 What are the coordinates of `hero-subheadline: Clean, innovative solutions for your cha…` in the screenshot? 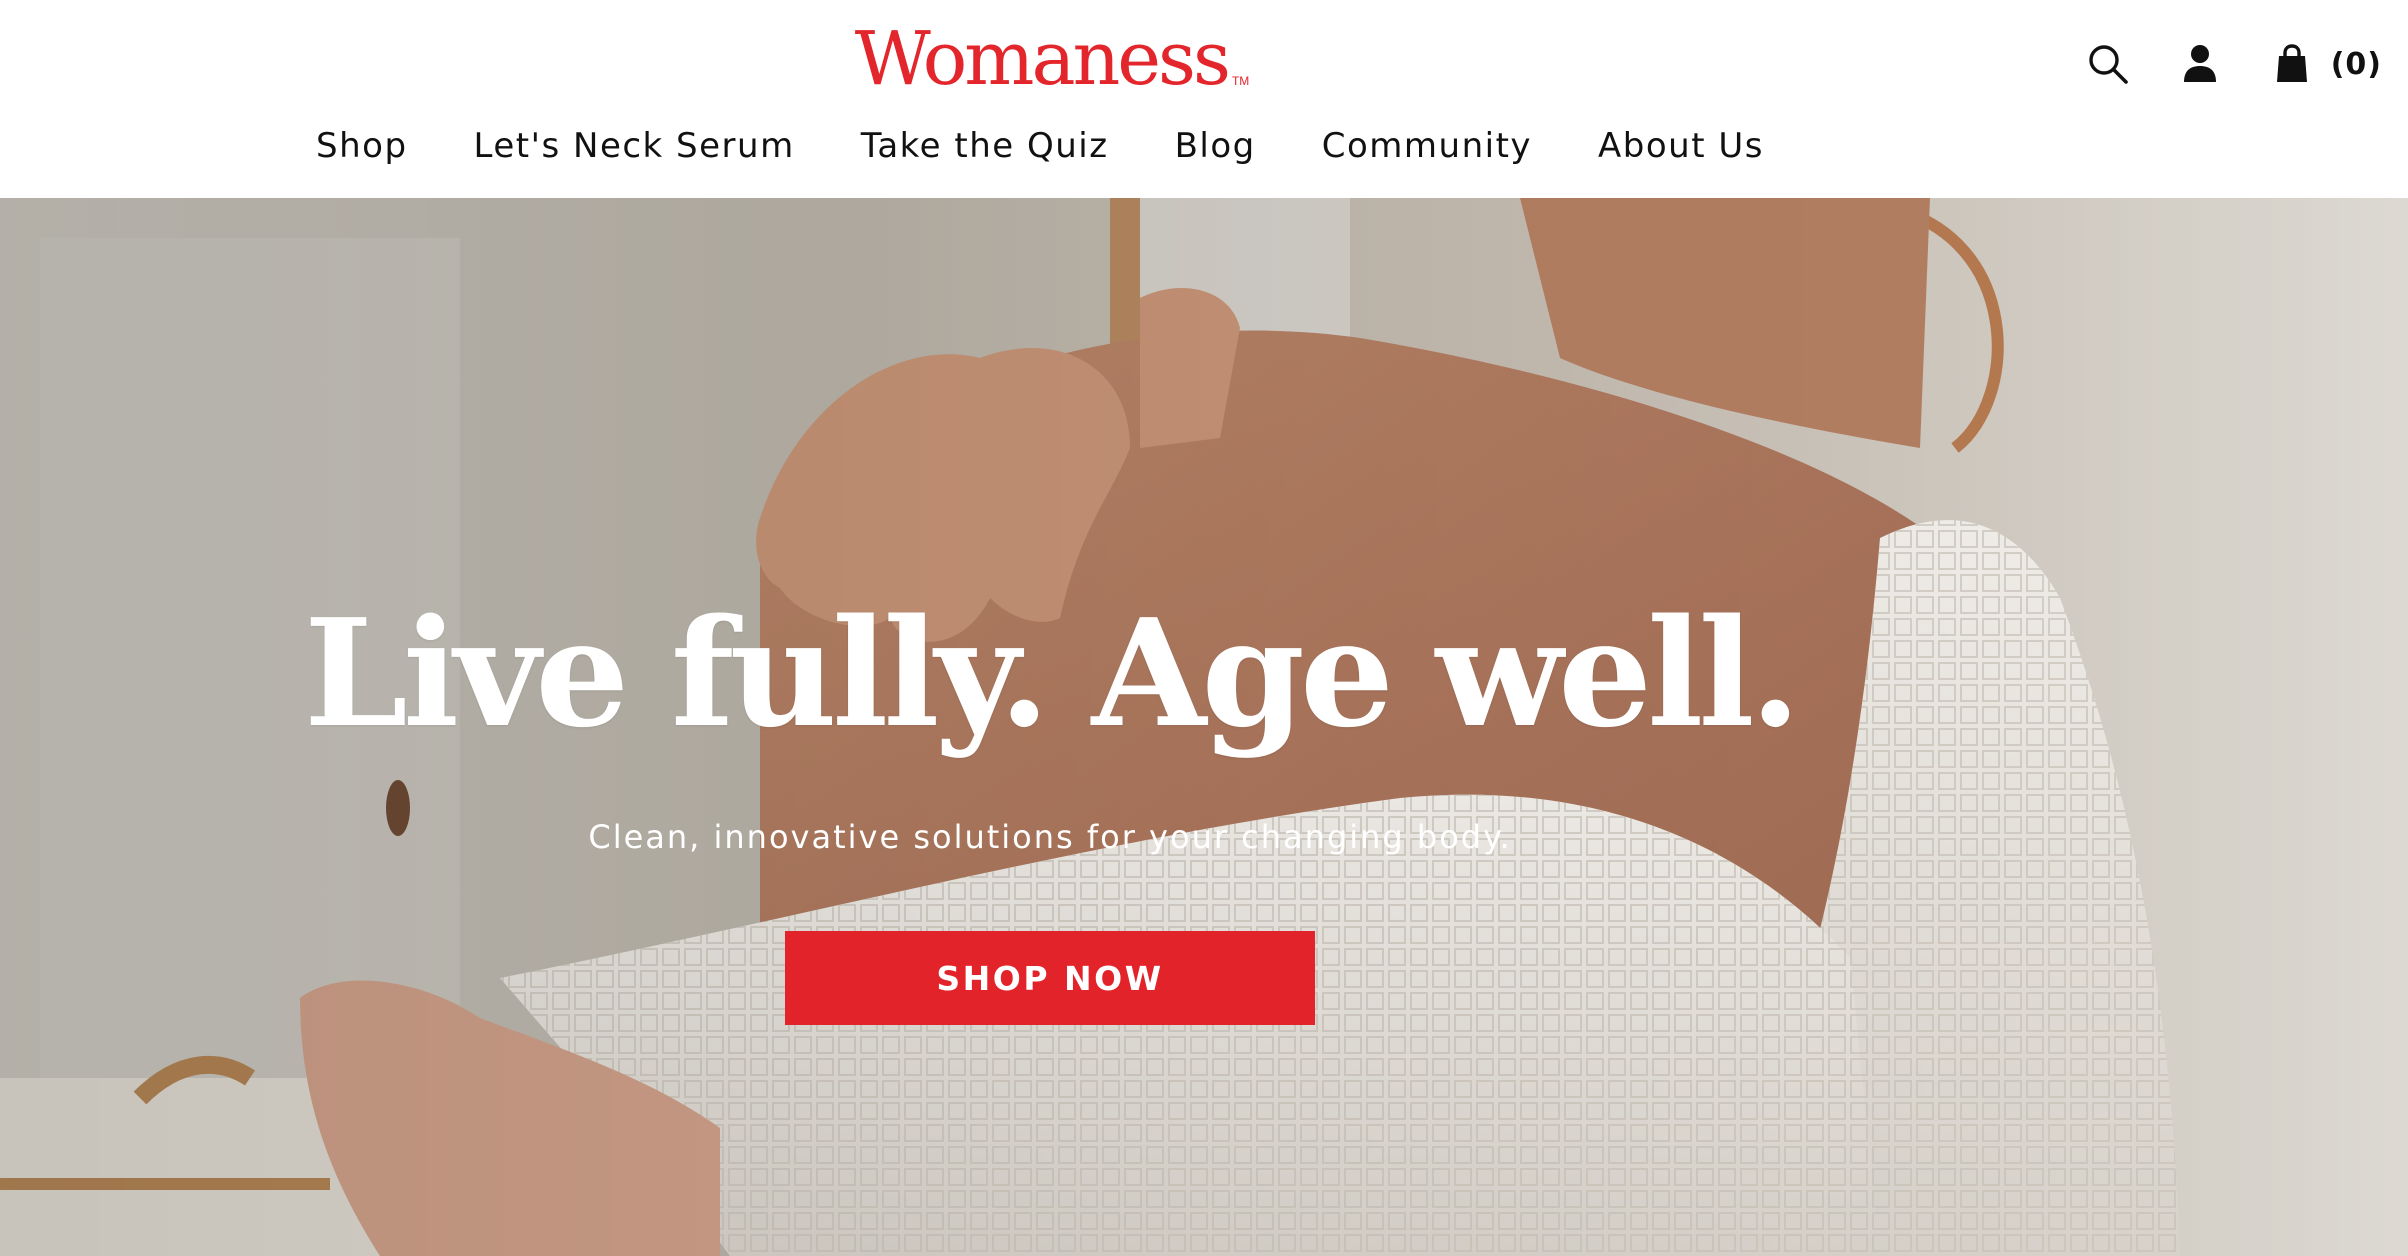 It's located at (1050, 837).